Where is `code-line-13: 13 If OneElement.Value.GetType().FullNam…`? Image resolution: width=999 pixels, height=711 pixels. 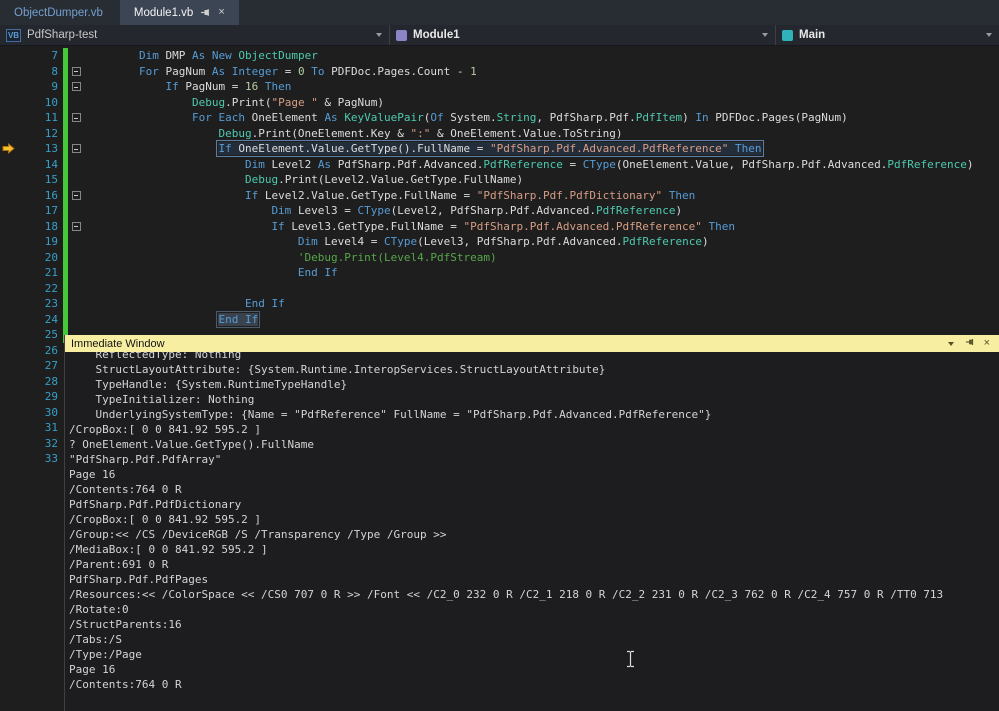 code-line-13: 13 If OneElement.Value.GetType().FullNam… is located at coordinates (499, 148).